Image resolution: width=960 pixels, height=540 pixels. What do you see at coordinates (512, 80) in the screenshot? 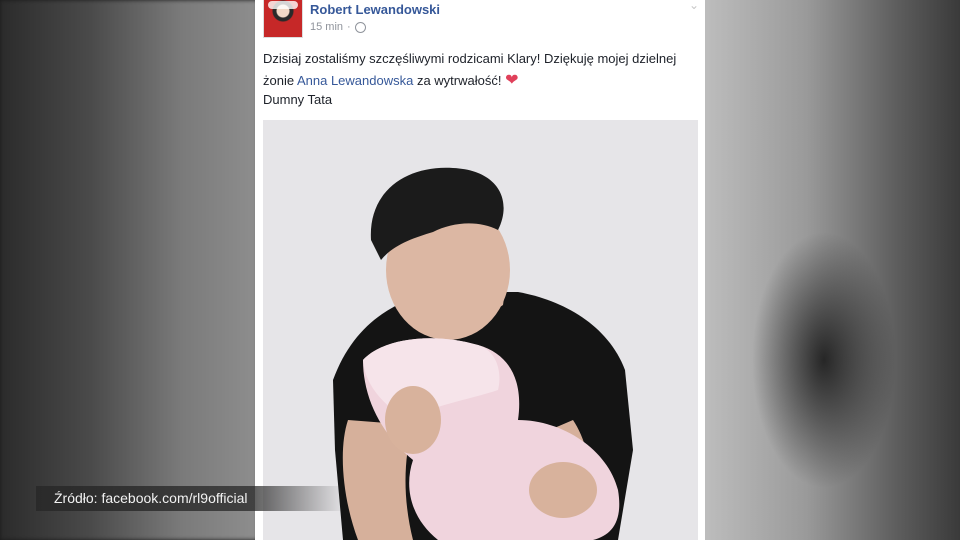
I see `heart-icon: ❤` at bounding box center [512, 80].